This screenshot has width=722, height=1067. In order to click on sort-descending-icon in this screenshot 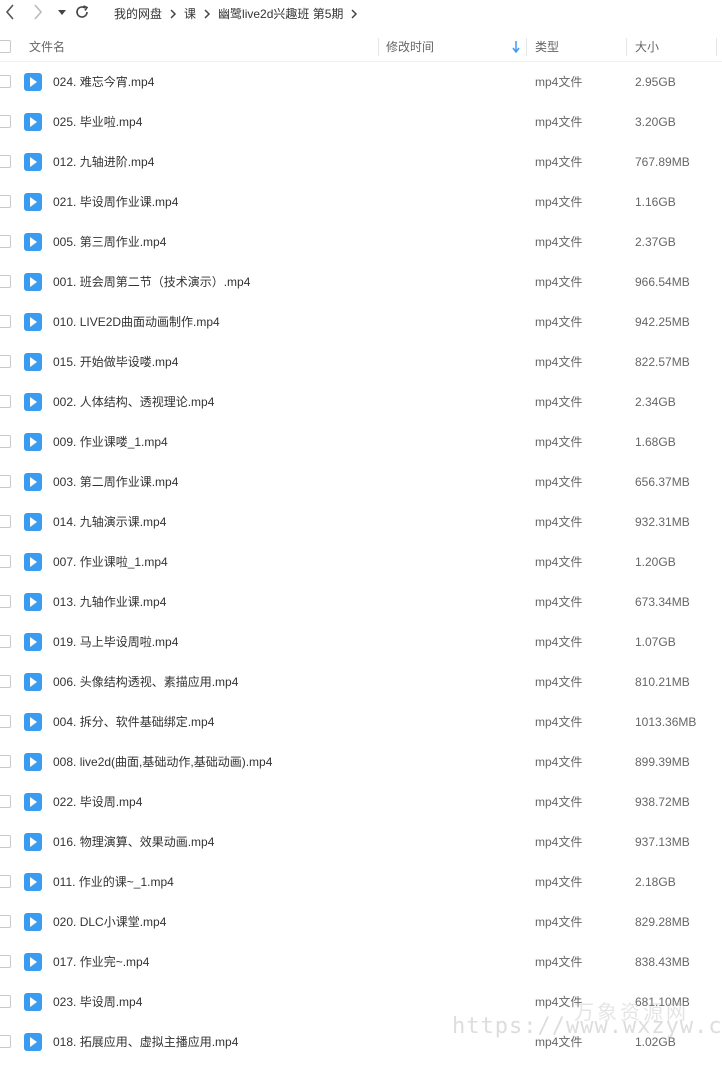, I will do `click(516, 48)`.